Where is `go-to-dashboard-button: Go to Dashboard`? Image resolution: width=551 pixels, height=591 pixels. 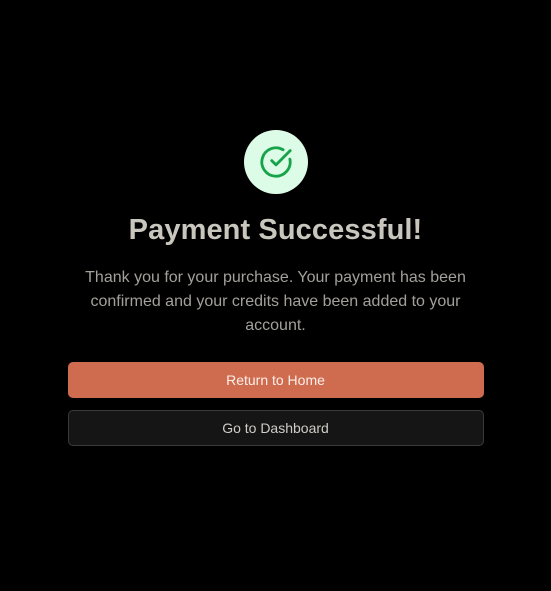 go-to-dashboard-button: Go to Dashboard is located at coordinates (275, 428).